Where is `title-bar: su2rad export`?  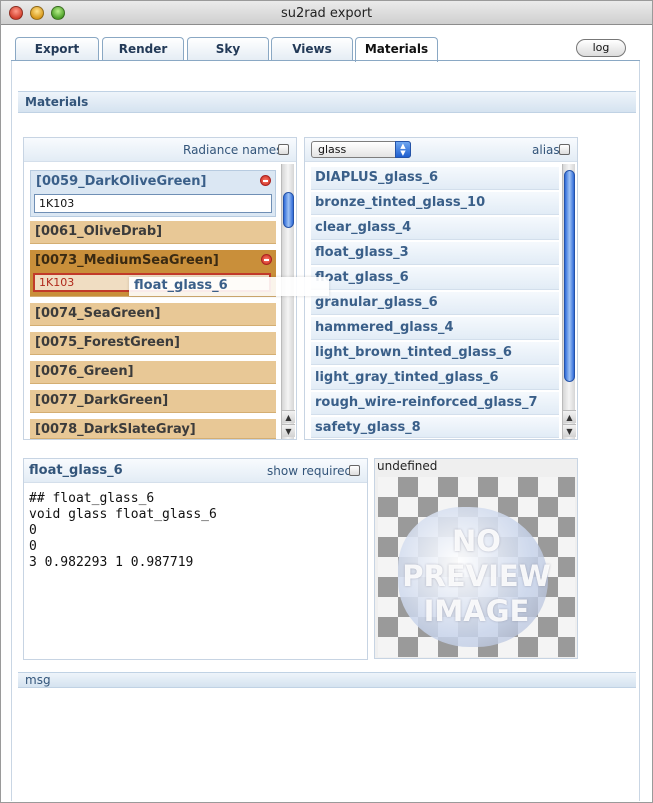 title-bar: su2rad export is located at coordinates (326, 13).